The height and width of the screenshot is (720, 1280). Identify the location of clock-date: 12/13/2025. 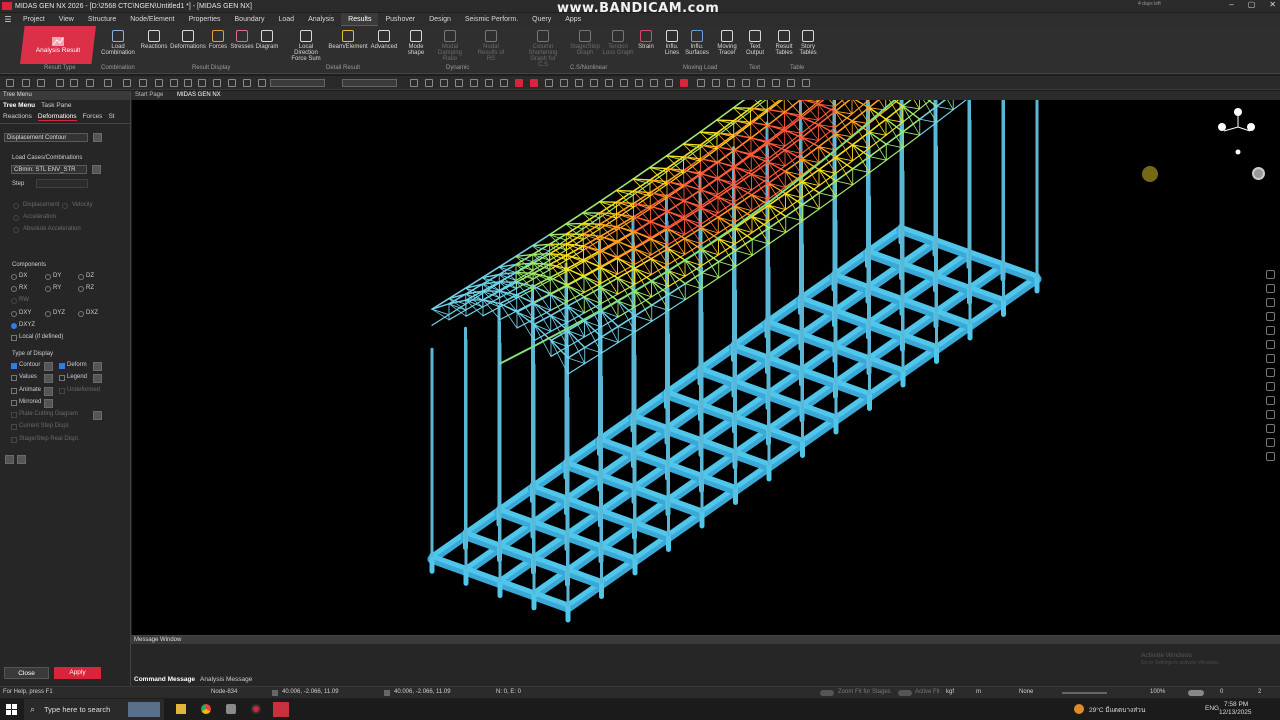
(1235, 712).